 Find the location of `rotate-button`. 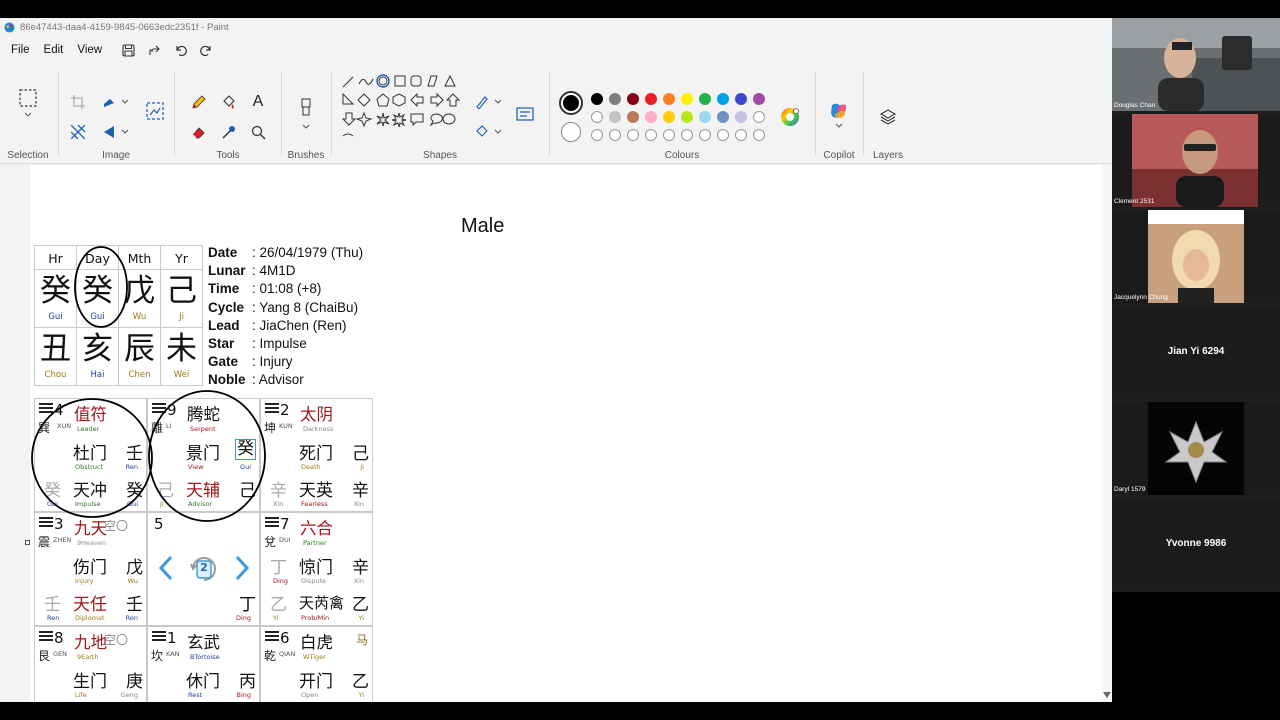

rotate-button is located at coordinates (115, 132).